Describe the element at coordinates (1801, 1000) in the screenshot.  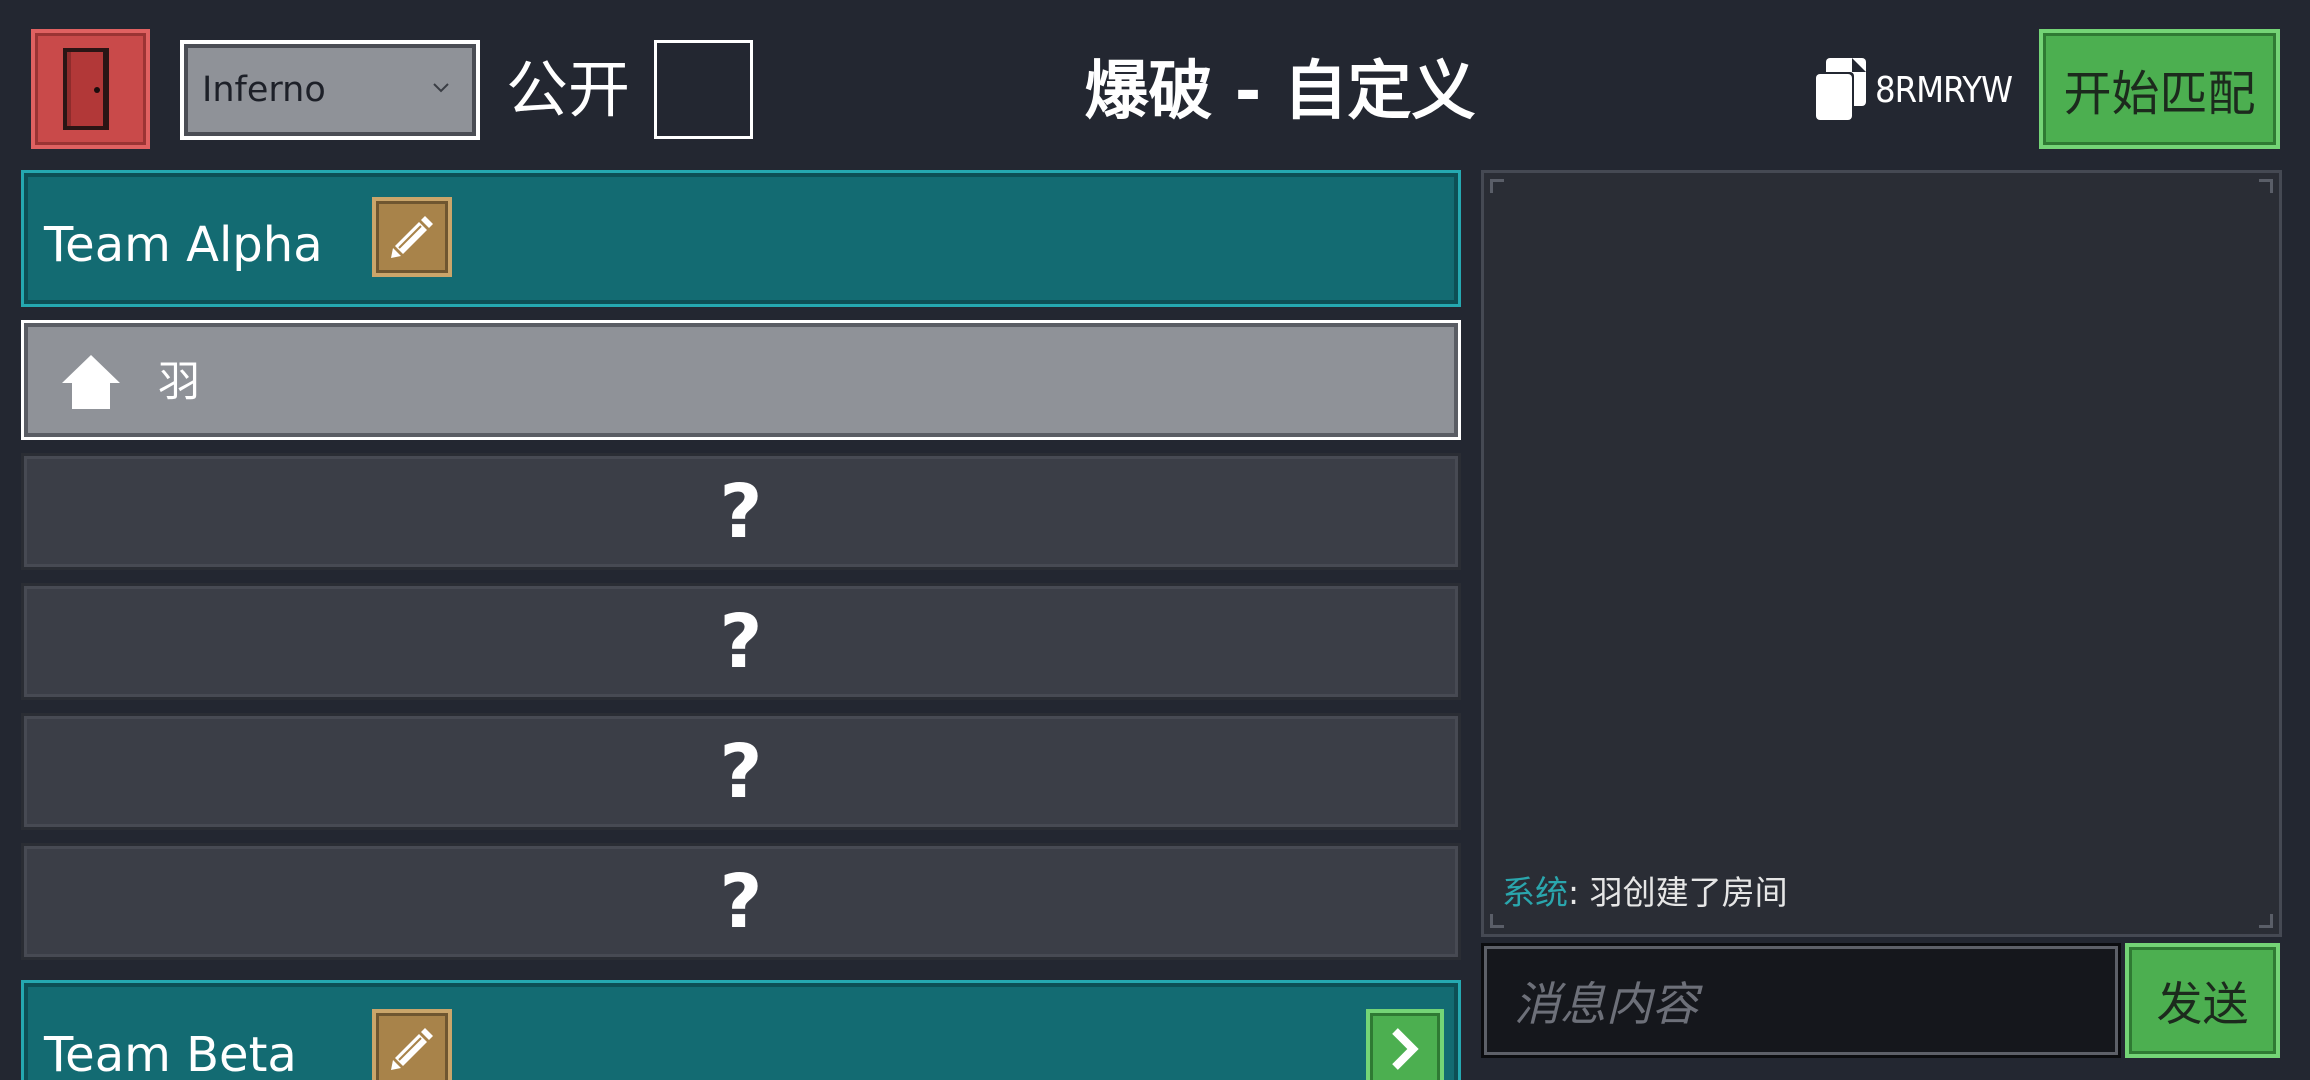
I see `message-input: 消息内容` at that location.